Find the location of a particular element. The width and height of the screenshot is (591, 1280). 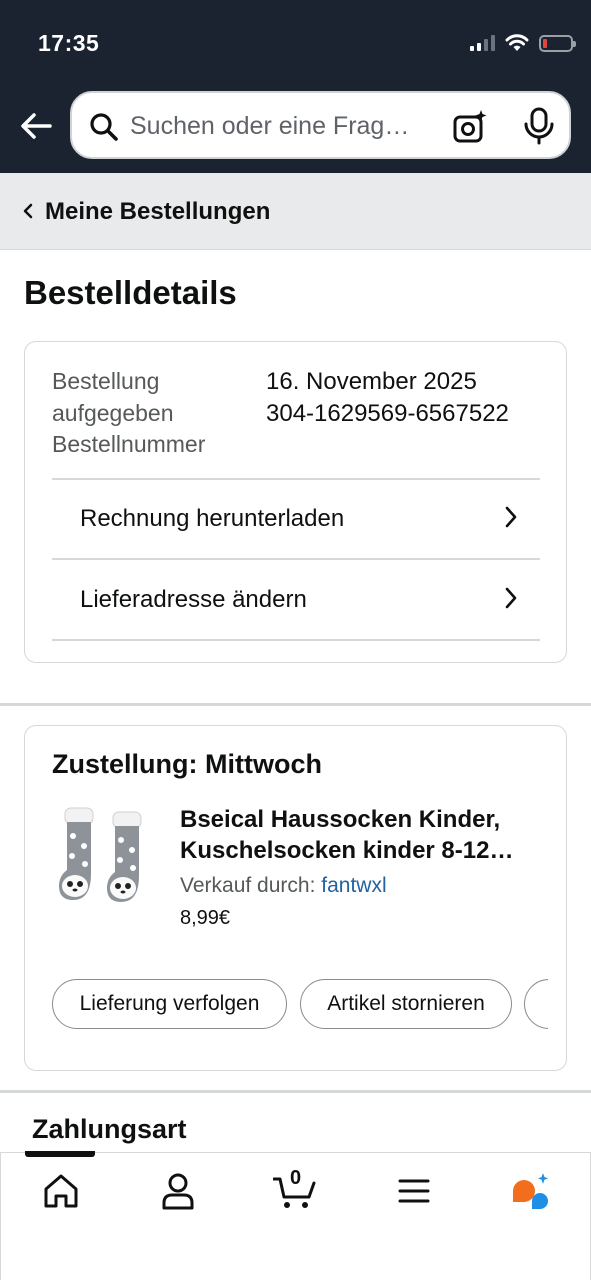

active-tab-indicator is located at coordinates (60, 1154).